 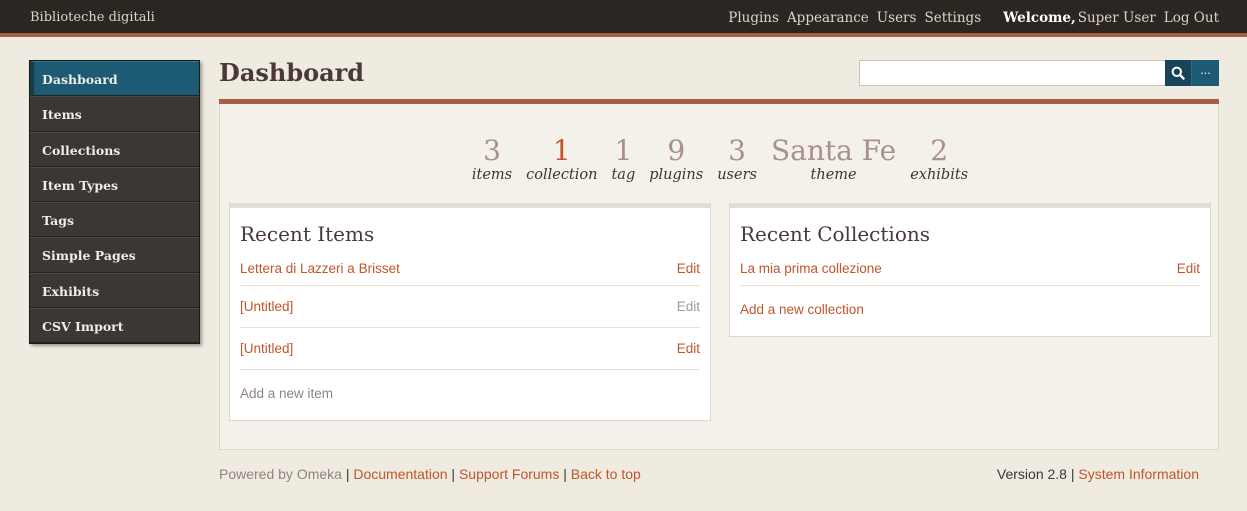 I want to click on back-to-top-link: Back to top, so click(x=606, y=474).